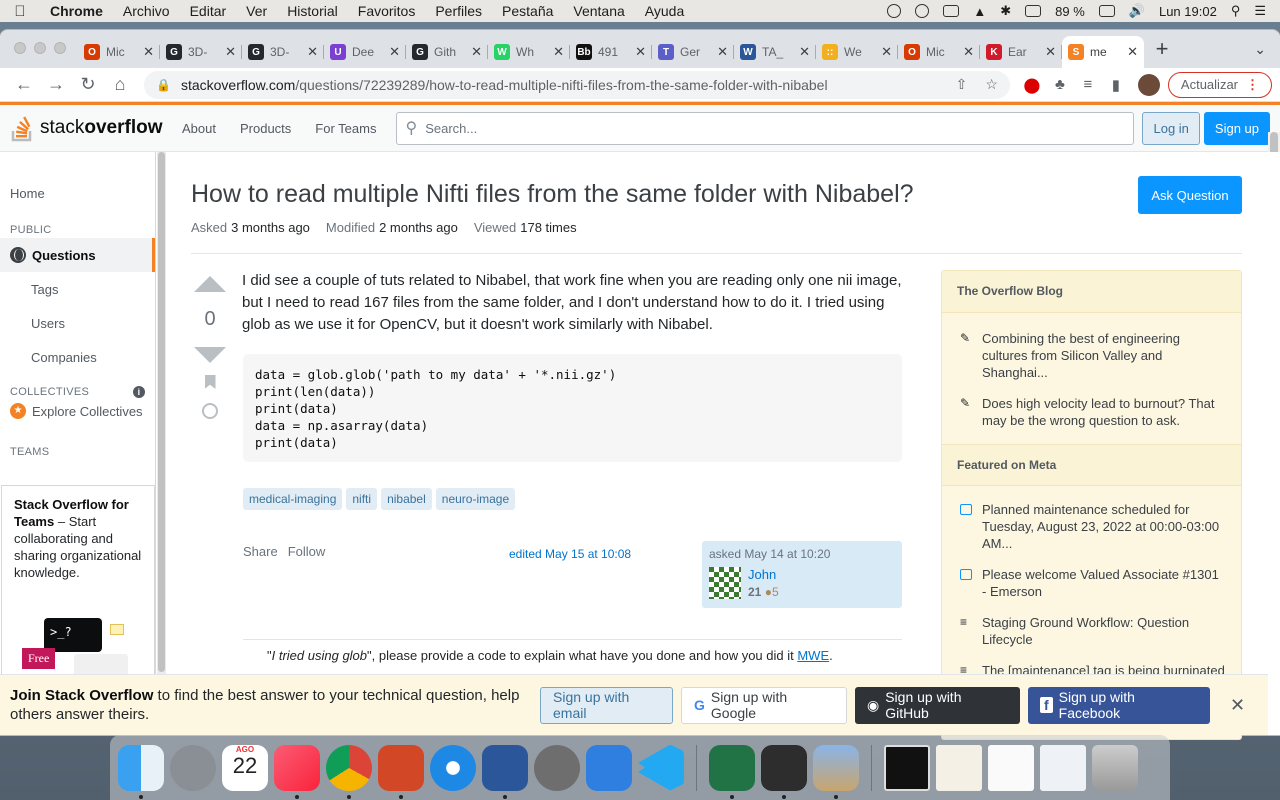  Describe the element at coordinates (1088, 84) in the screenshot. I see `reading-list-icon: ≡` at that location.